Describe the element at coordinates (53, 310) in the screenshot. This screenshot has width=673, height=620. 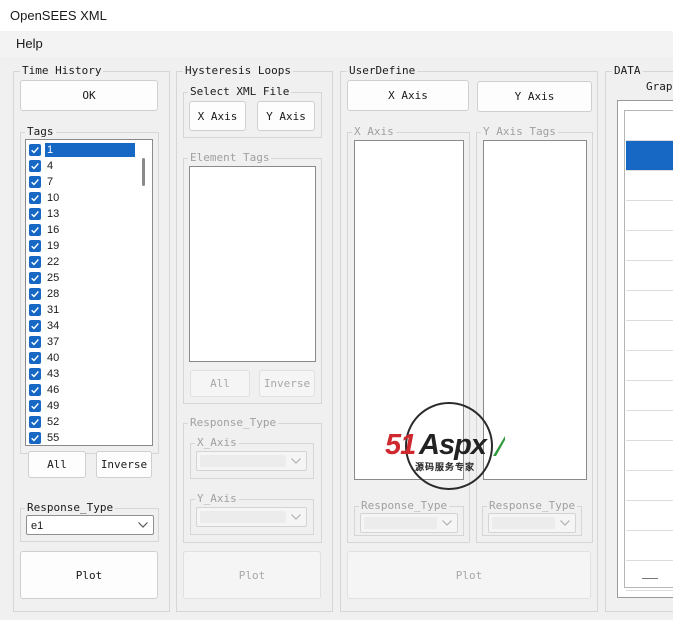
I see `tag-label: 31` at that location.